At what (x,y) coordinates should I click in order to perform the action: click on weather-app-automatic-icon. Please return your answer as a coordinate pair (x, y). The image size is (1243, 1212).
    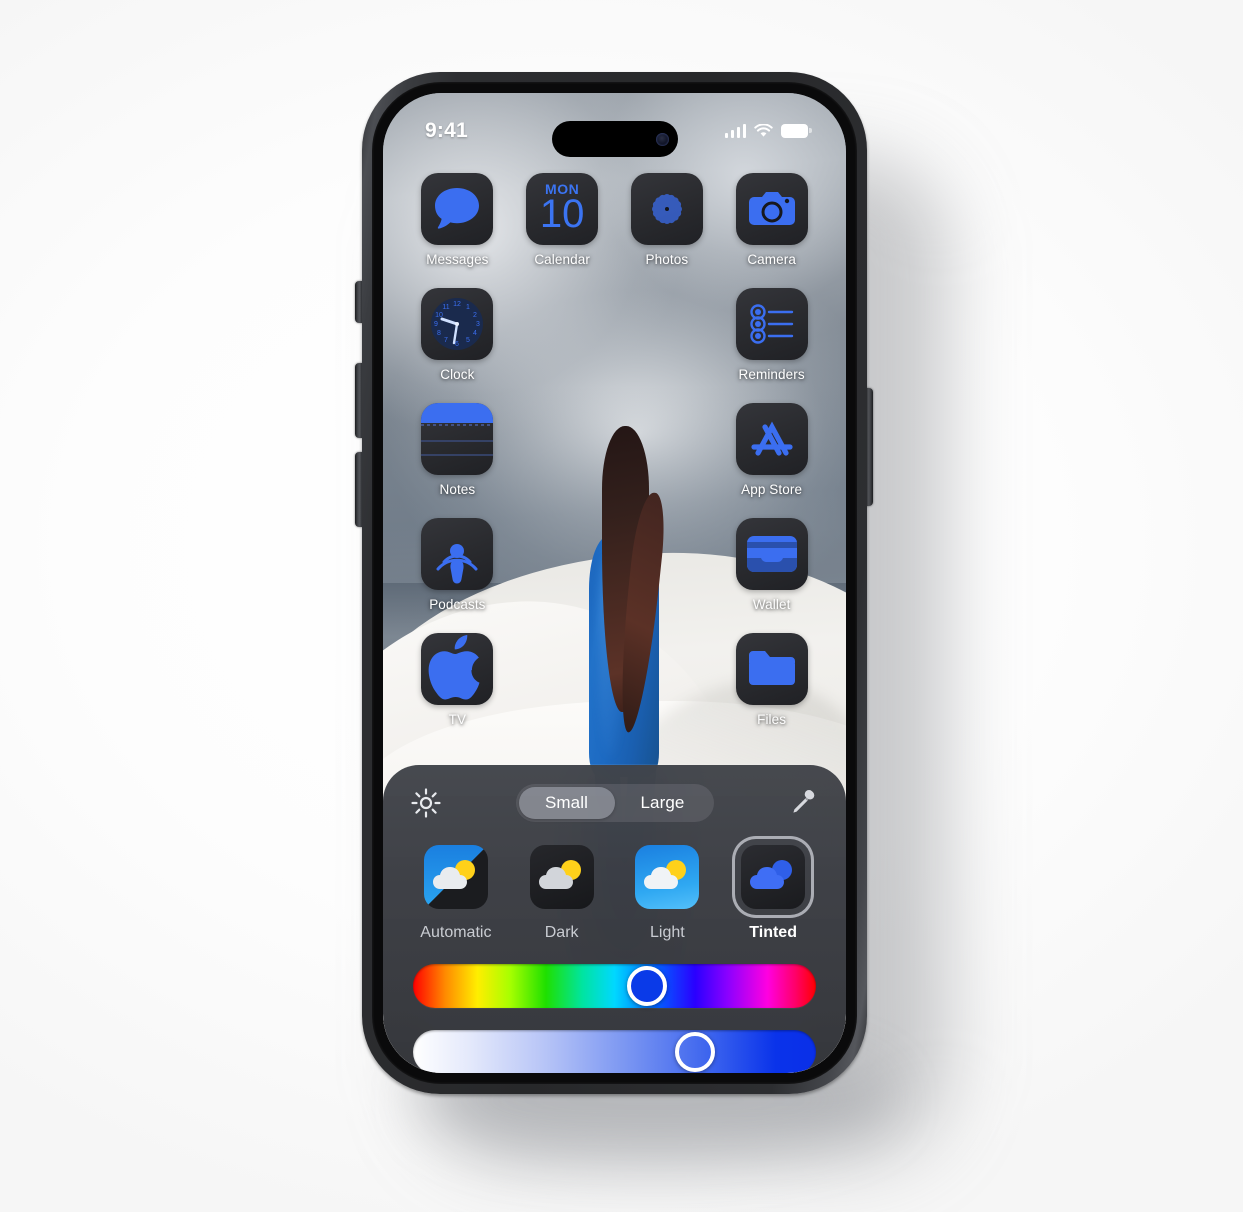
    Looking at the image, I should click on (455, 877).